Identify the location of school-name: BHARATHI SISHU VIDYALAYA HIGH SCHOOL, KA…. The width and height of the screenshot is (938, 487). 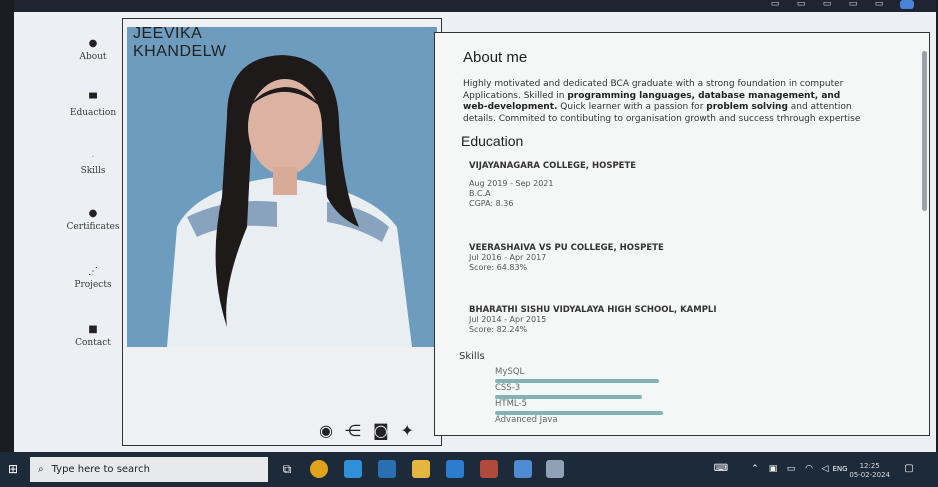
(593, 310).